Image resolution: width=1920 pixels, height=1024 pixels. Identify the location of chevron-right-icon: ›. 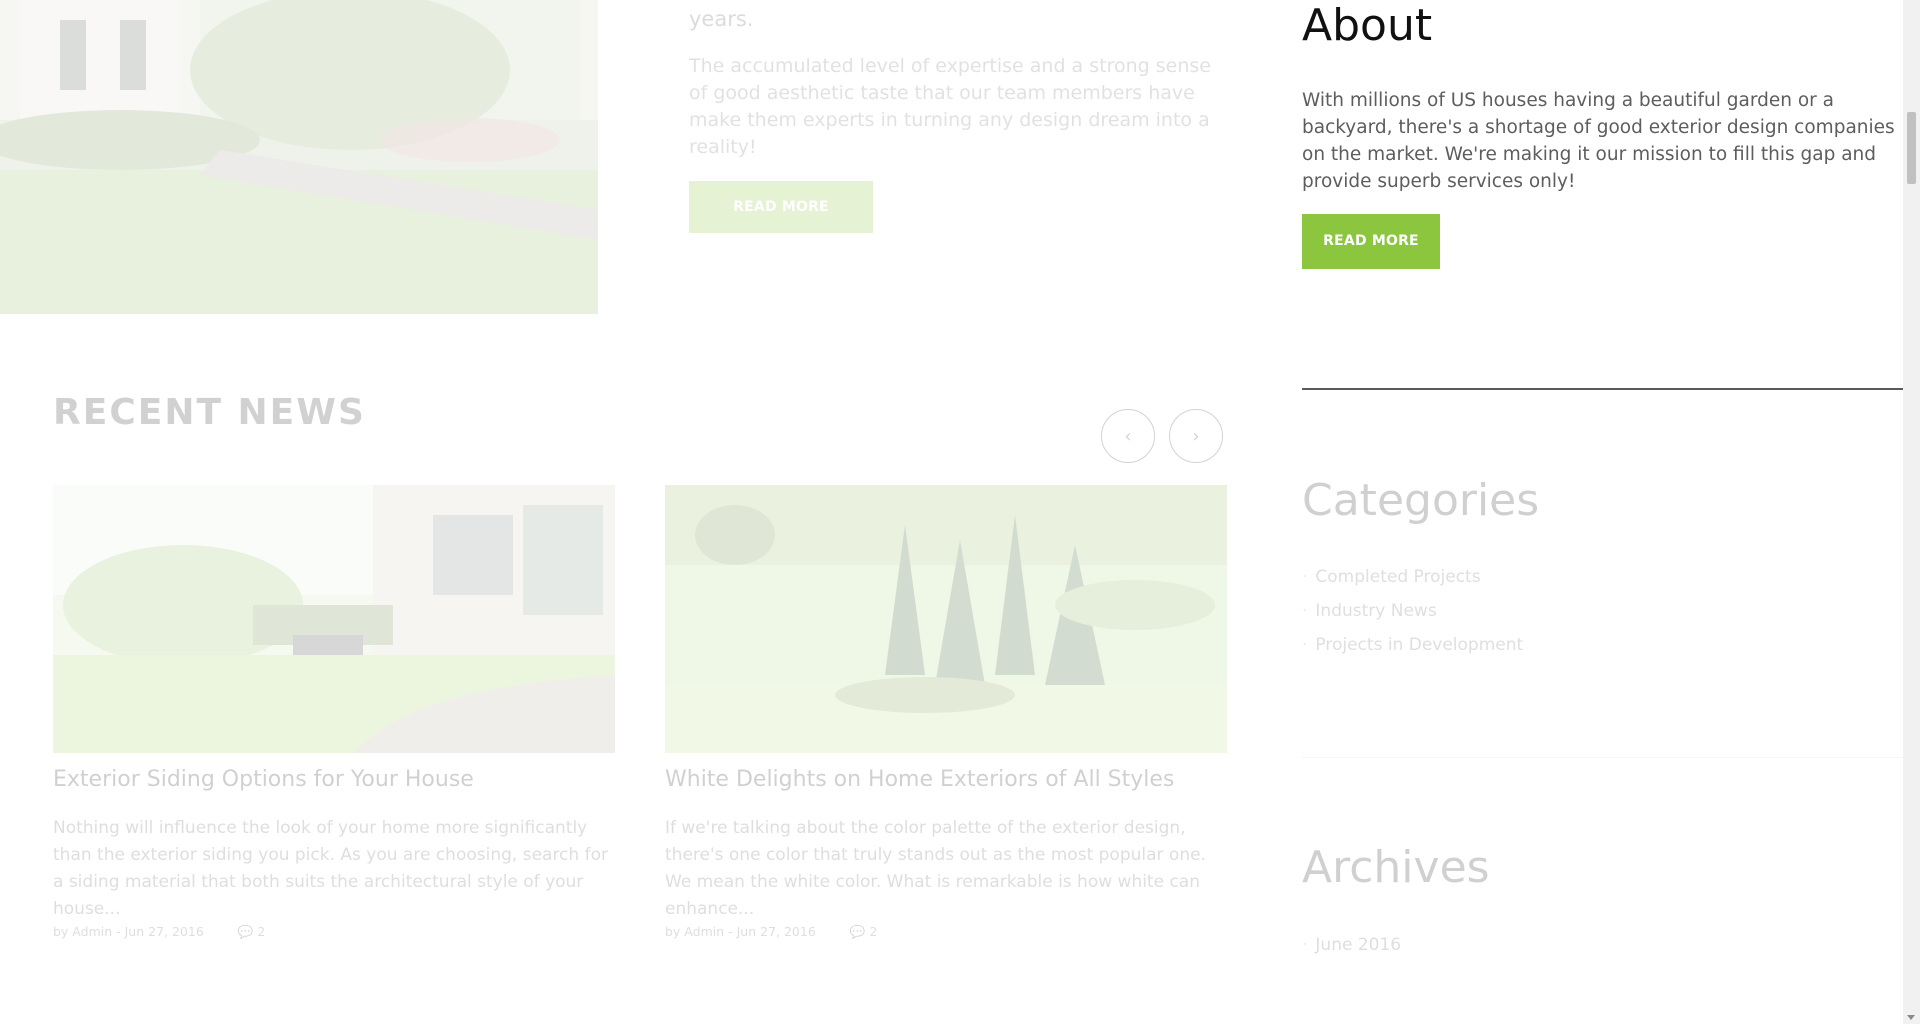
(1196, 436).